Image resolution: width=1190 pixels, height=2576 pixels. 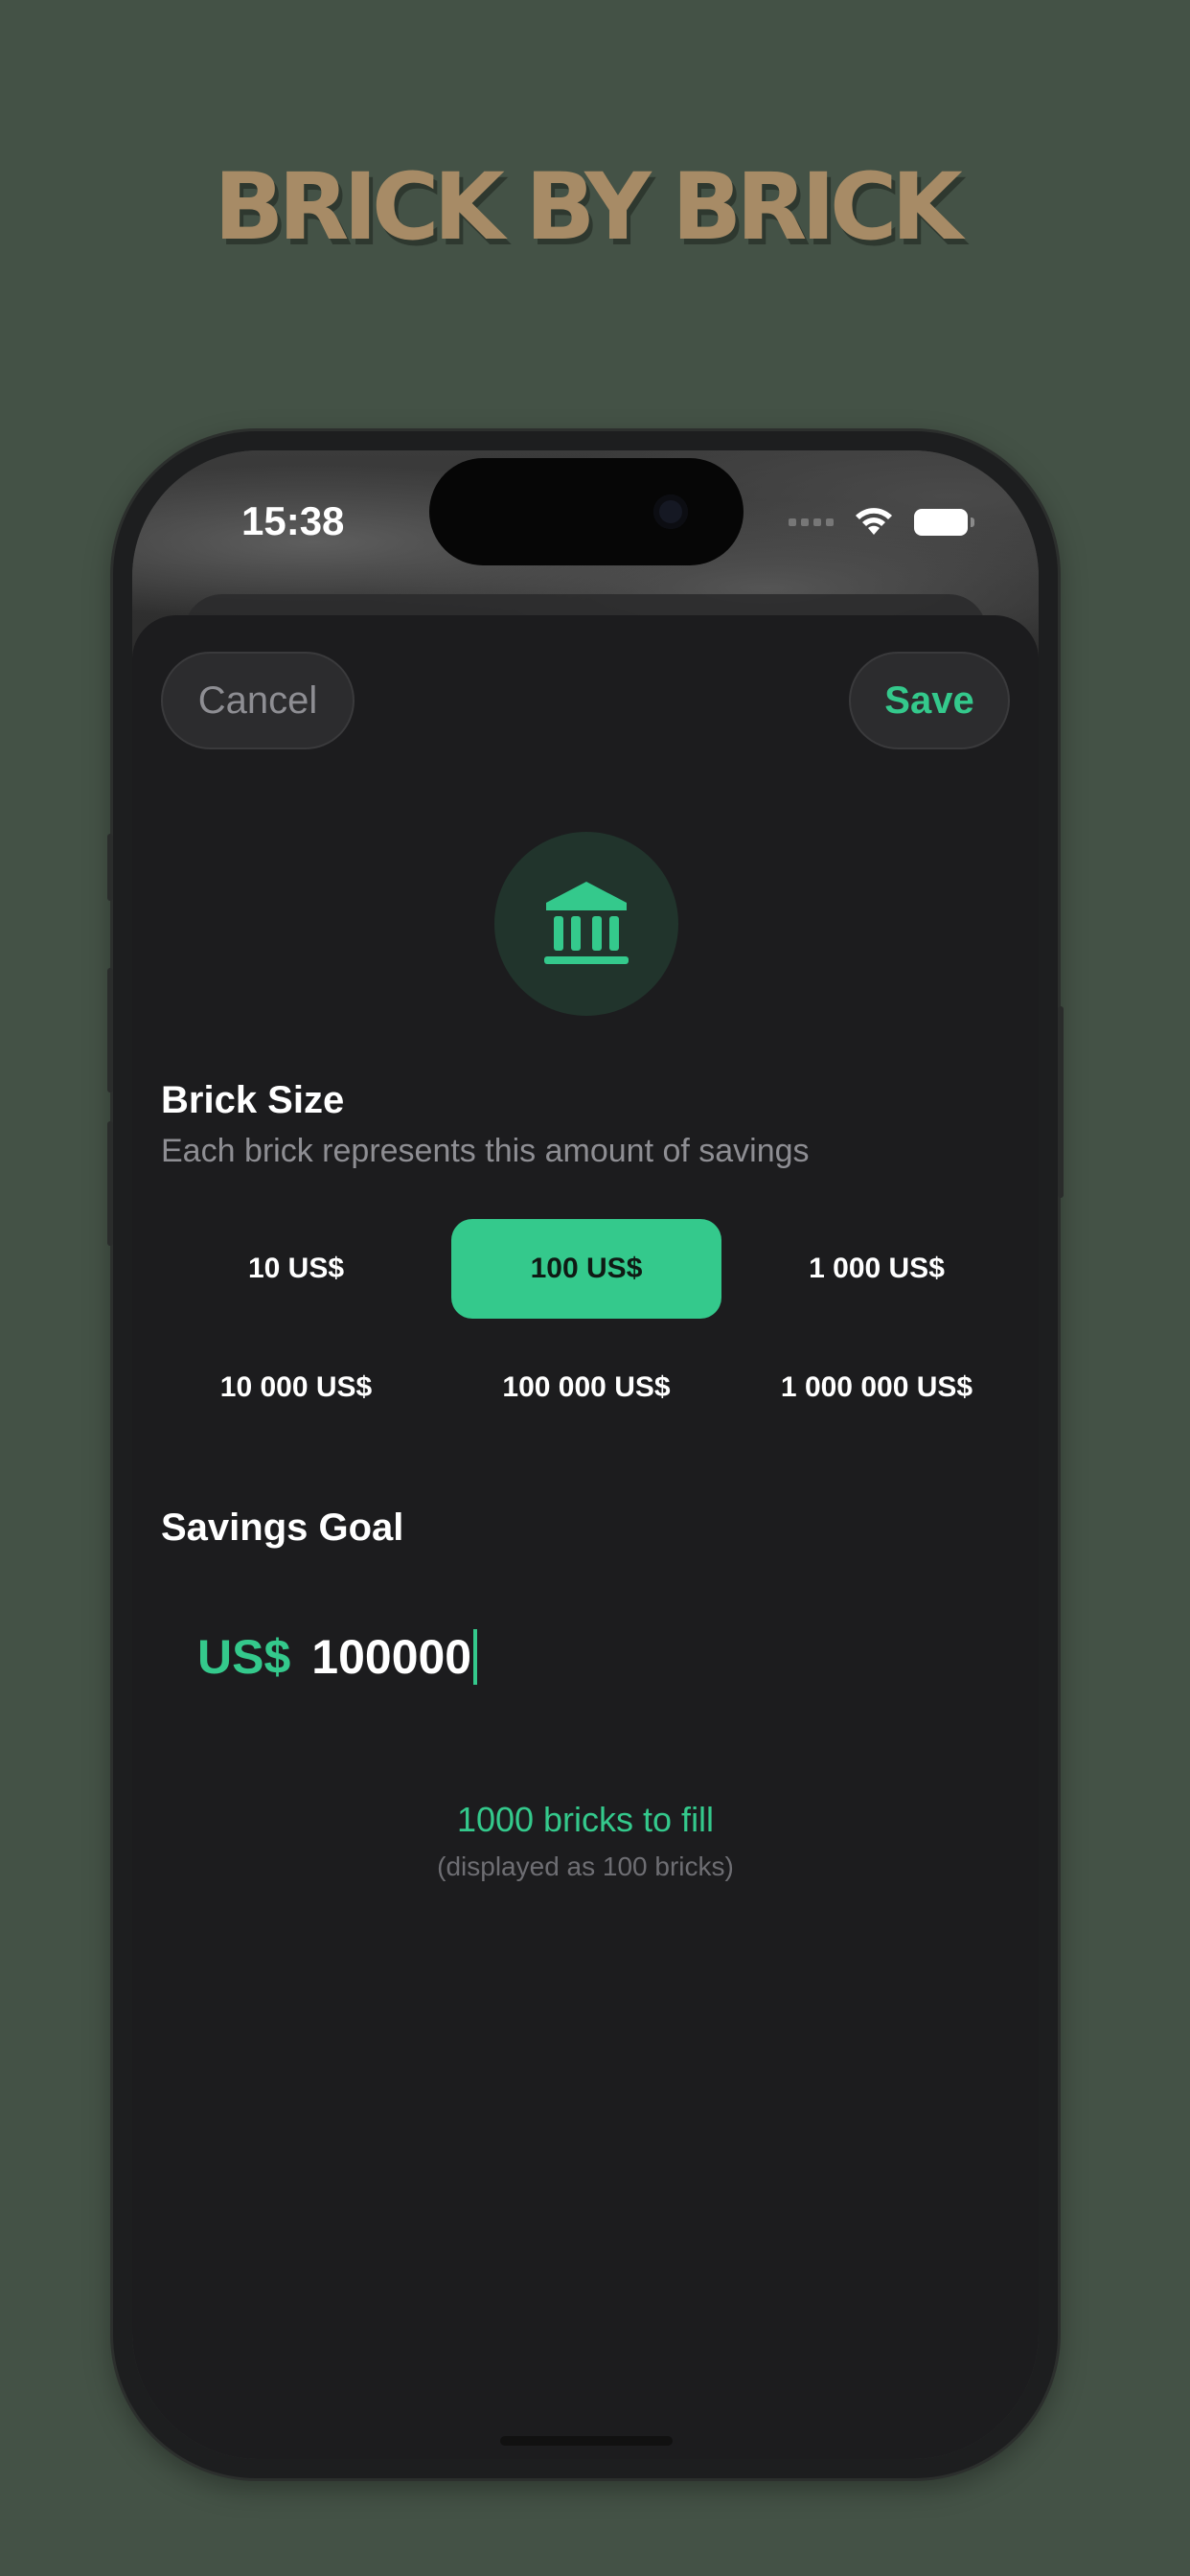 What do you see at coordinates (296, 1388) in the screenshot?
I see `brick-size-option-10000: 10 000 US$` at bounding box center [296, 1388].